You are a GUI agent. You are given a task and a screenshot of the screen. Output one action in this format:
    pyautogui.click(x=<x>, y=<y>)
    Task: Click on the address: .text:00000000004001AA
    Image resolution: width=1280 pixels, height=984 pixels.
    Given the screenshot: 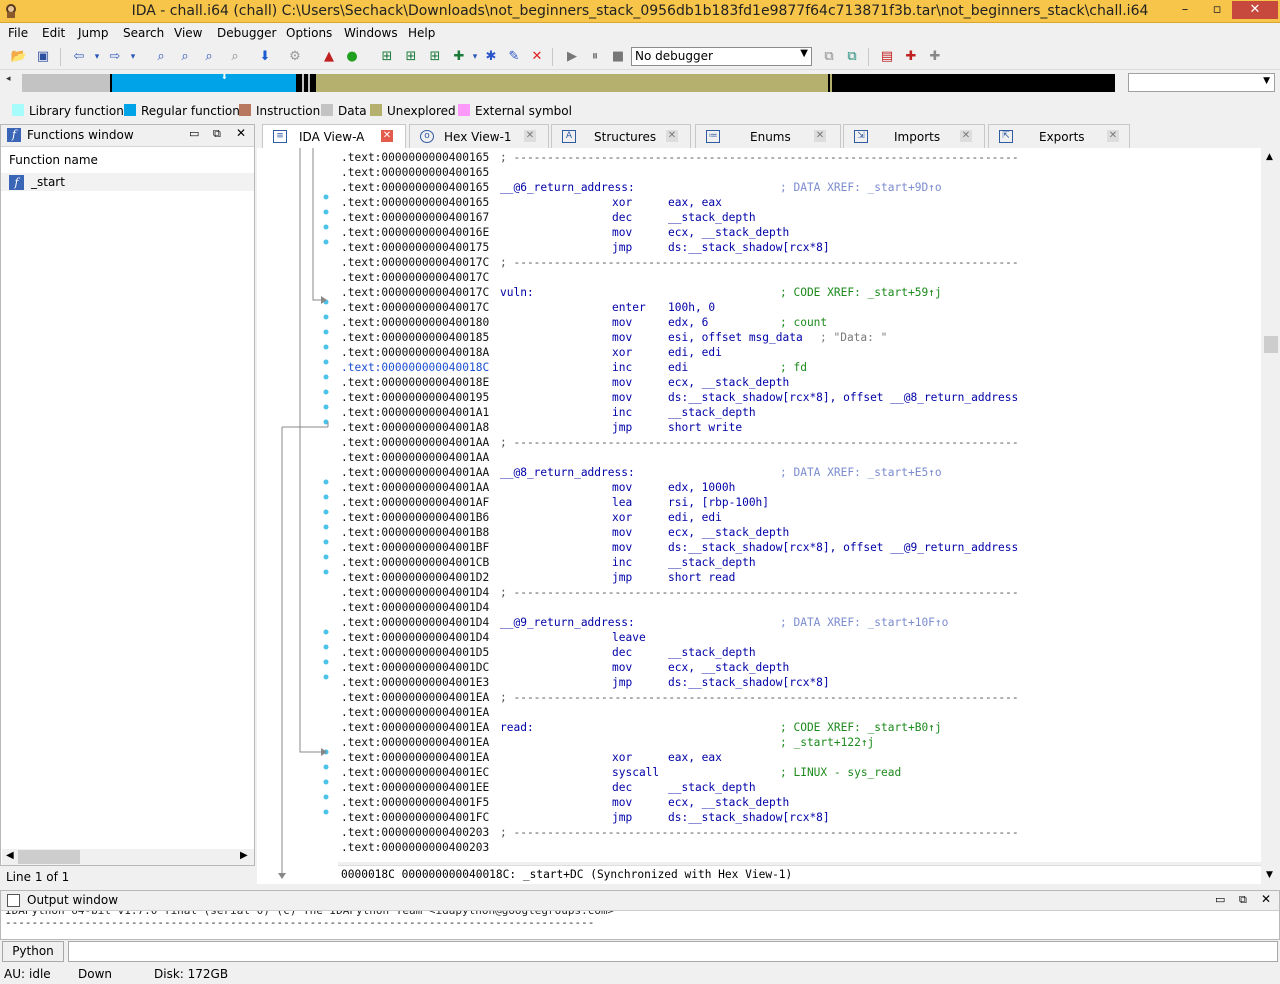 What is the action you would take?
    pyautogui.click(x=415, y=442)
    